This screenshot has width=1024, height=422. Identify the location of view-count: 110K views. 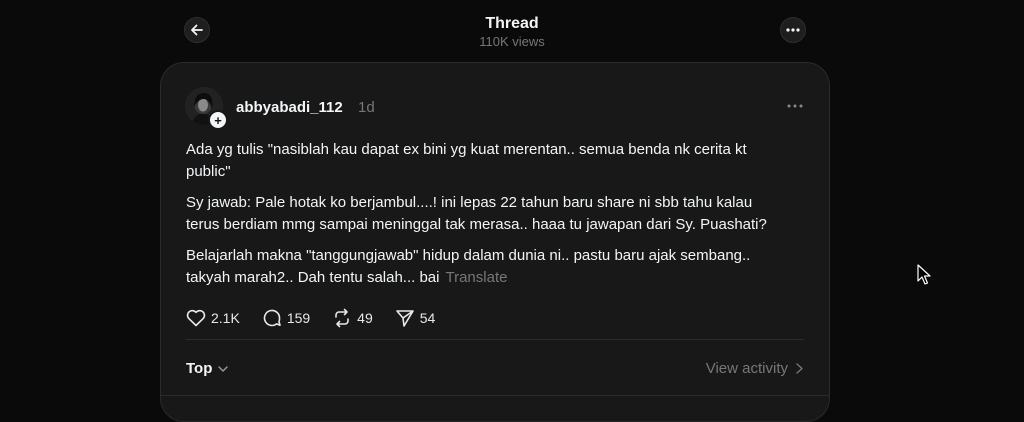
(512, 41).